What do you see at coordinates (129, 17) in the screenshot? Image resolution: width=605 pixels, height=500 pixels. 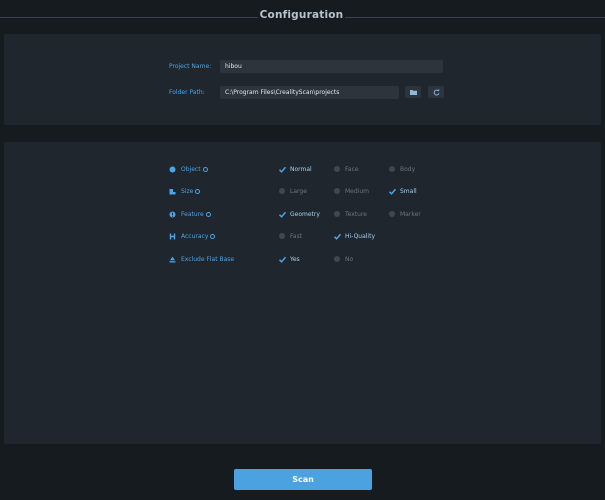 I see `header-divider-left` at bounding box center [129, 17].